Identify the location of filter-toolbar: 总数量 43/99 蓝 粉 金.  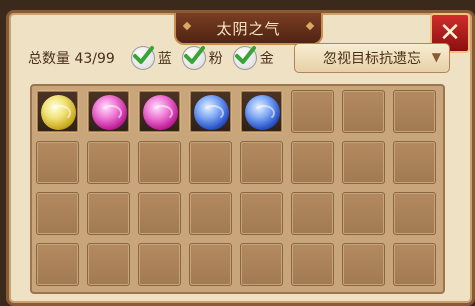
(151, 58).